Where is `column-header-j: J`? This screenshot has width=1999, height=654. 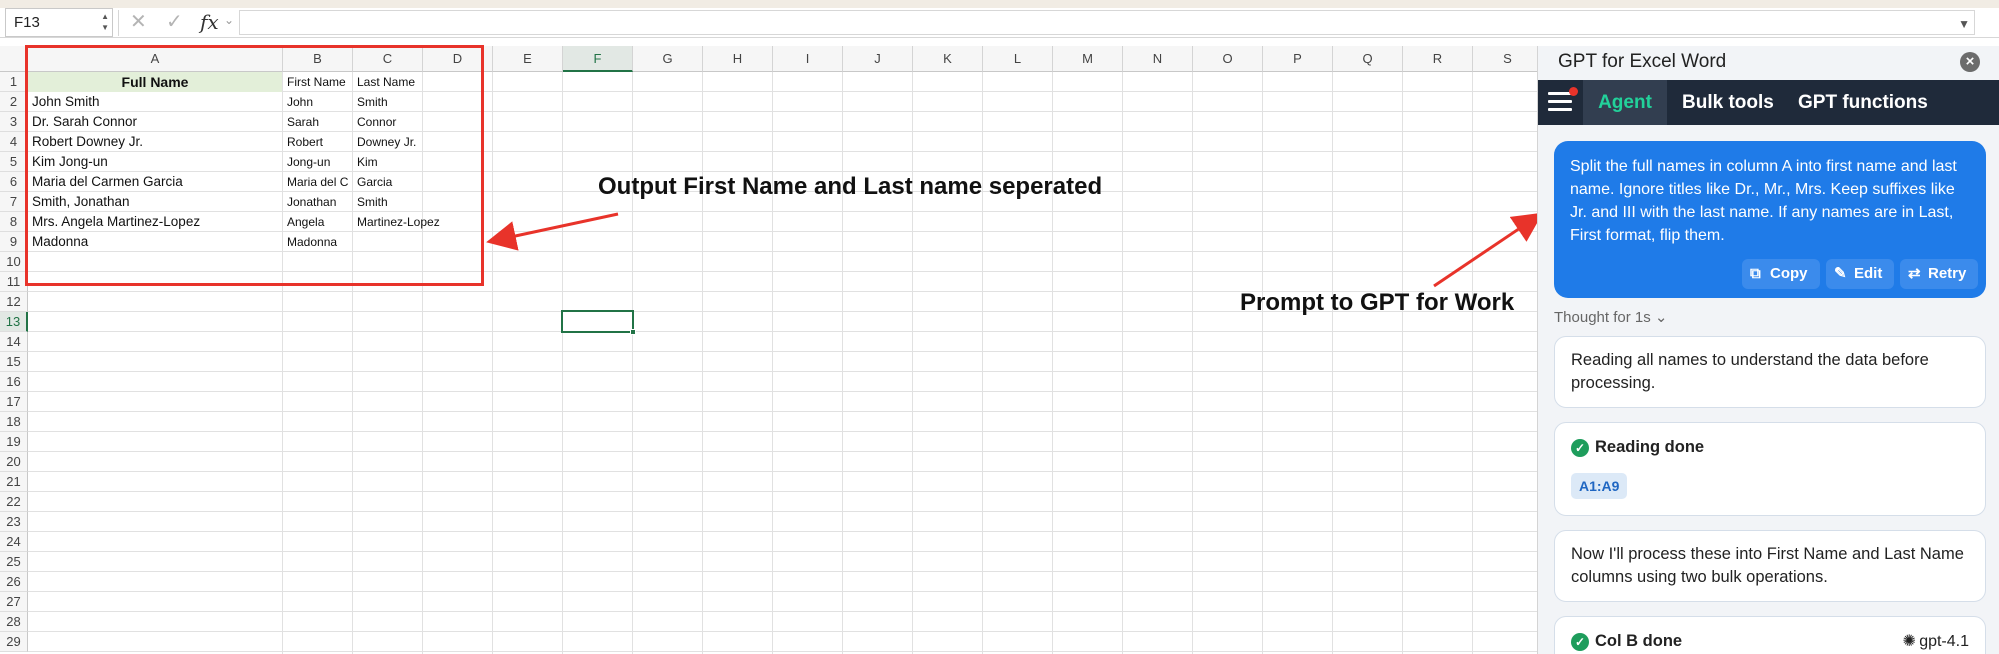 column-header-j: J is located at coordinates (878, 59).